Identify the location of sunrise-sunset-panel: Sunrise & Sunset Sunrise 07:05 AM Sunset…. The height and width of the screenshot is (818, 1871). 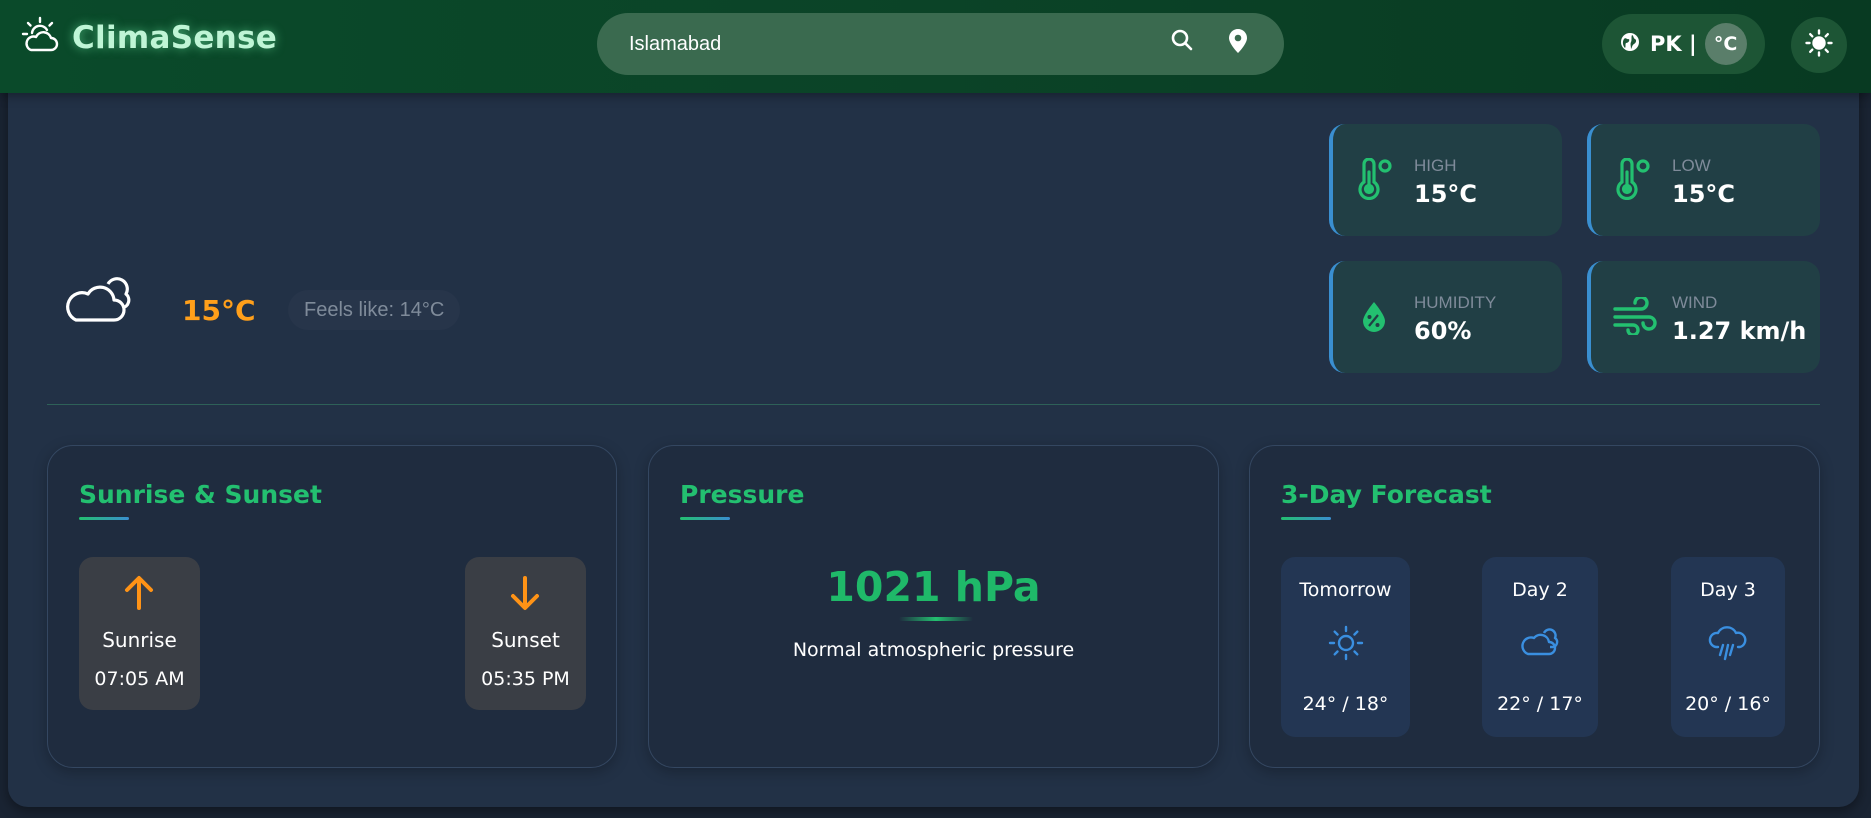
(332, 606).